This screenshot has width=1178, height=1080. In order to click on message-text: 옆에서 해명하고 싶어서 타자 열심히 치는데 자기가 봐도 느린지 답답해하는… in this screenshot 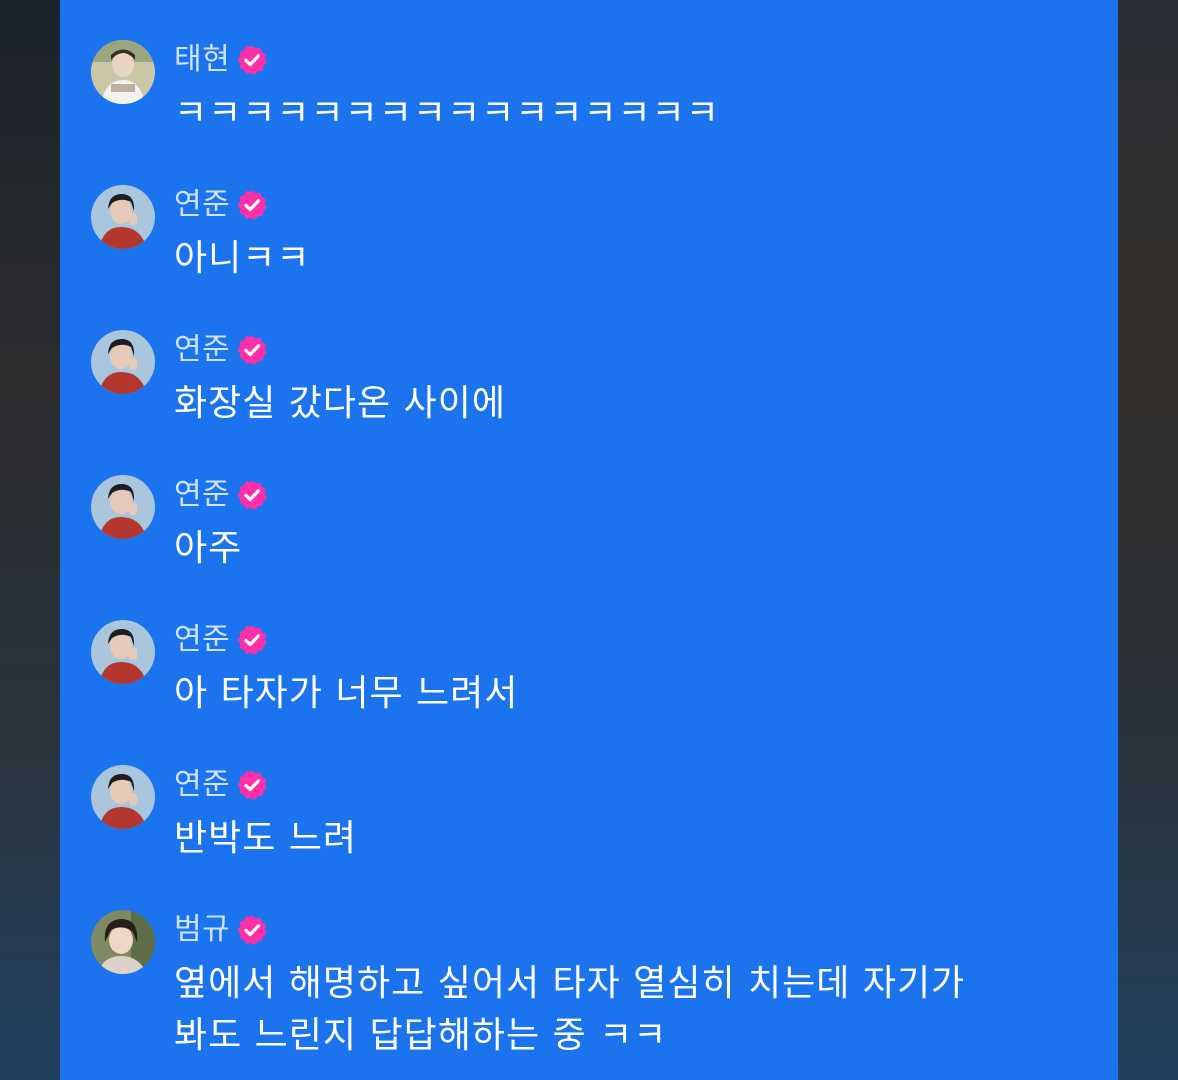, I will do `click(570, 1009)`.